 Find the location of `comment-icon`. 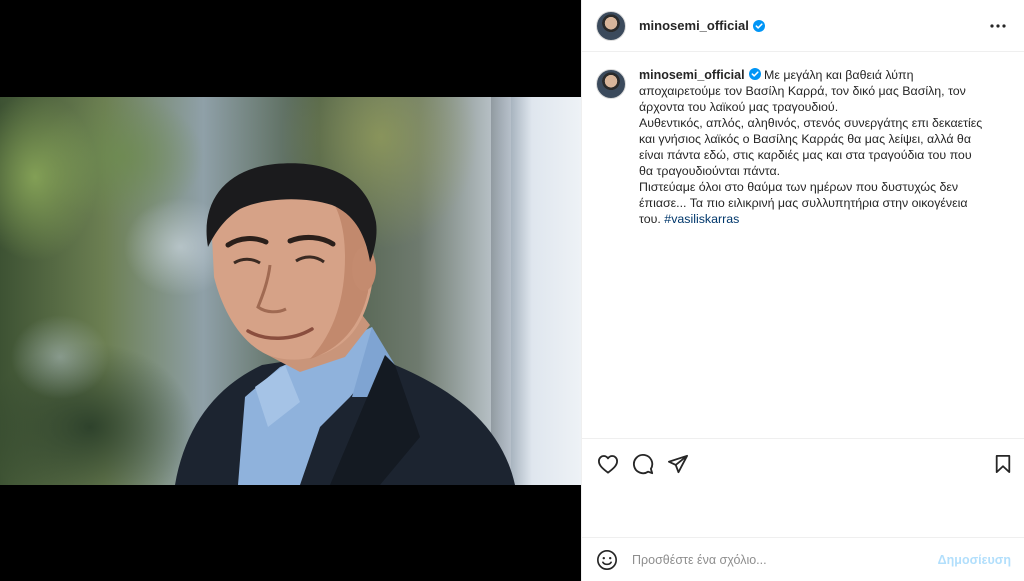

comment-icon is located at coordinates (643, 463).